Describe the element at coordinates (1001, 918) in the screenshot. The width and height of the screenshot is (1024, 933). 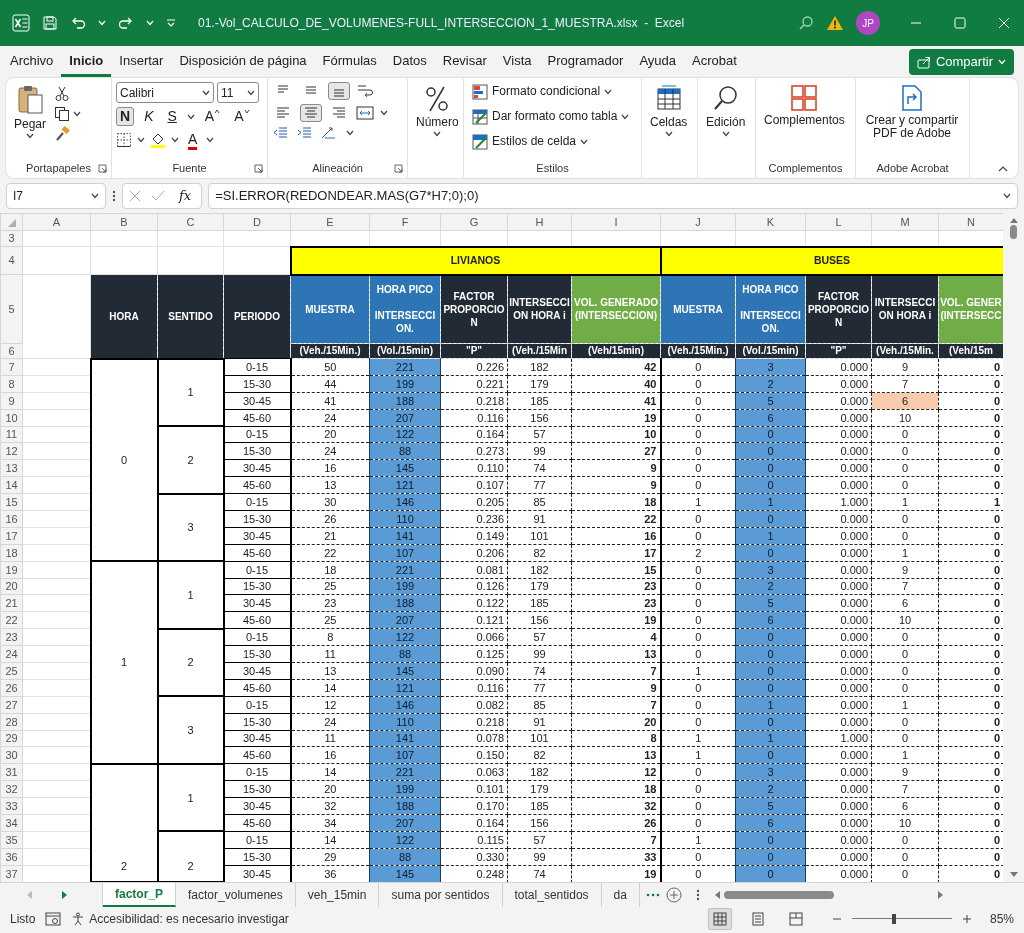
I see `zoom-level: 85%` at that location.